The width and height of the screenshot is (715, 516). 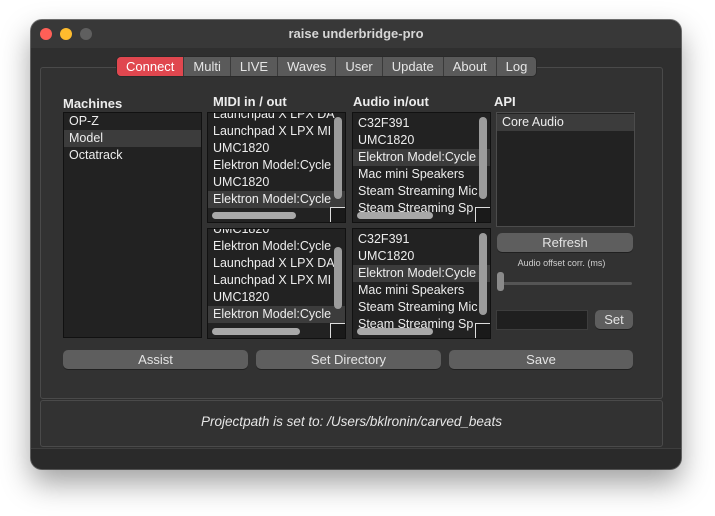 What do you see at coordinates (151, 66) in the screenshot?
I see `tab-connect: Connect` at bounding box center [151, 66].